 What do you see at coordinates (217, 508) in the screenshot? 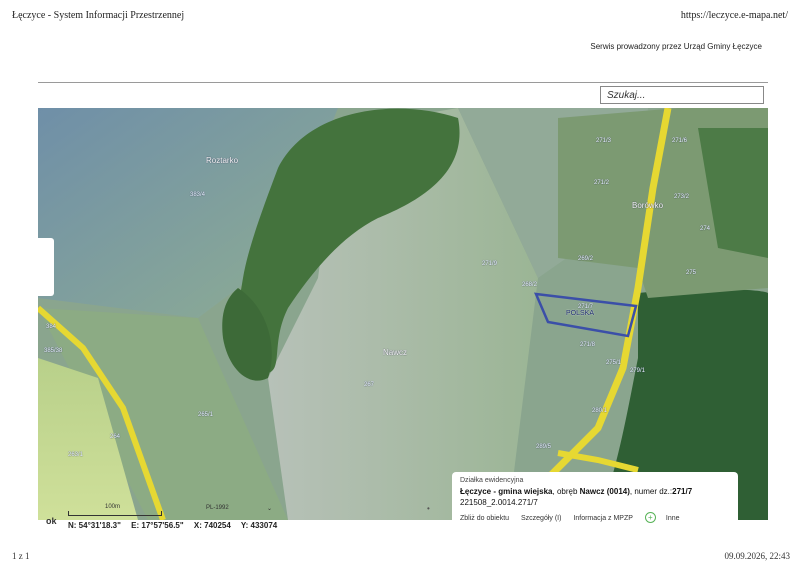
I see `crs-value: PL-1992` at bounding box center [217, 508].